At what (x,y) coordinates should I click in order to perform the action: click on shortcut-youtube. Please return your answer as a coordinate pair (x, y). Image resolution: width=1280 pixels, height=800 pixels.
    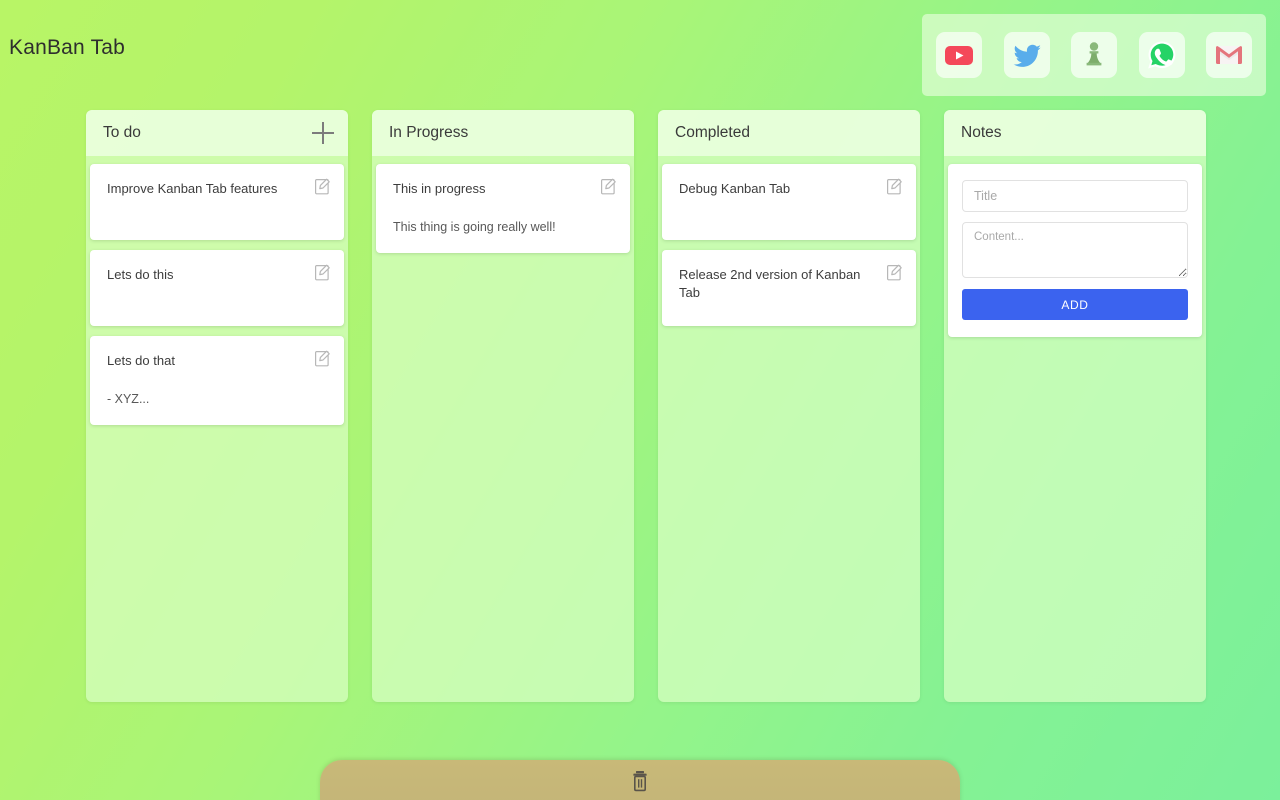
    Looking at the image, I should click on (959, 55).